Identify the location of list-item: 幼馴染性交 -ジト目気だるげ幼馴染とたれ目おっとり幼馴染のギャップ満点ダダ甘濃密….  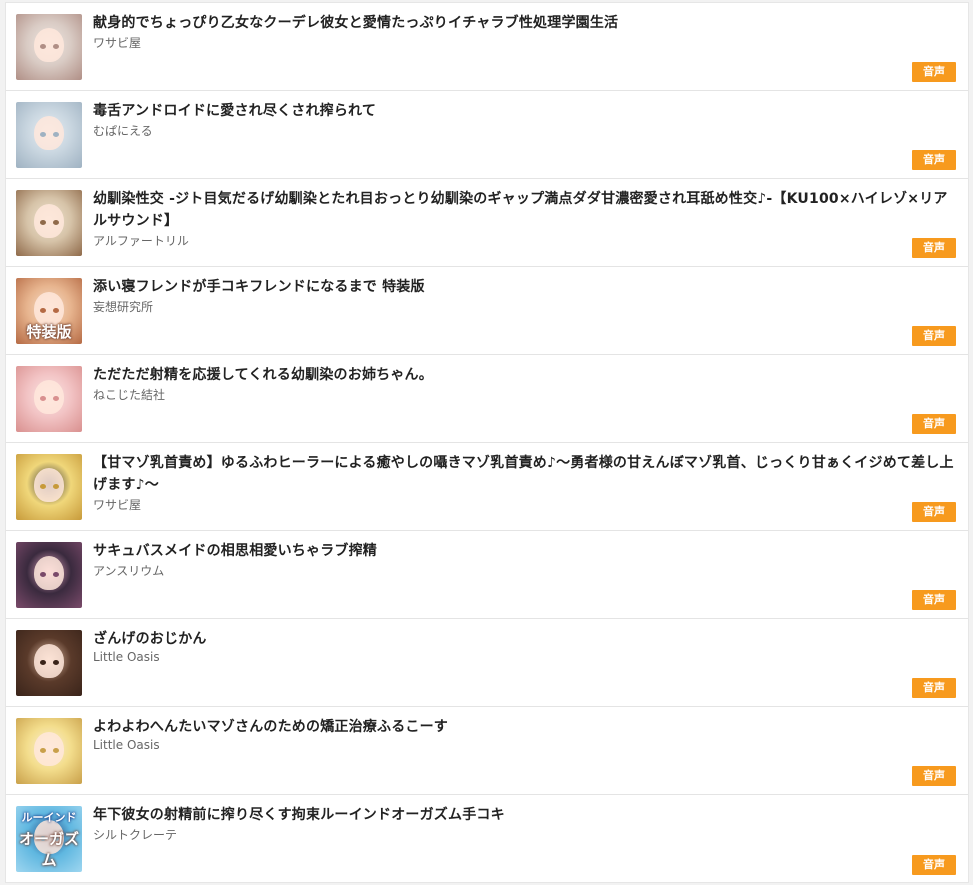
(487, 223).